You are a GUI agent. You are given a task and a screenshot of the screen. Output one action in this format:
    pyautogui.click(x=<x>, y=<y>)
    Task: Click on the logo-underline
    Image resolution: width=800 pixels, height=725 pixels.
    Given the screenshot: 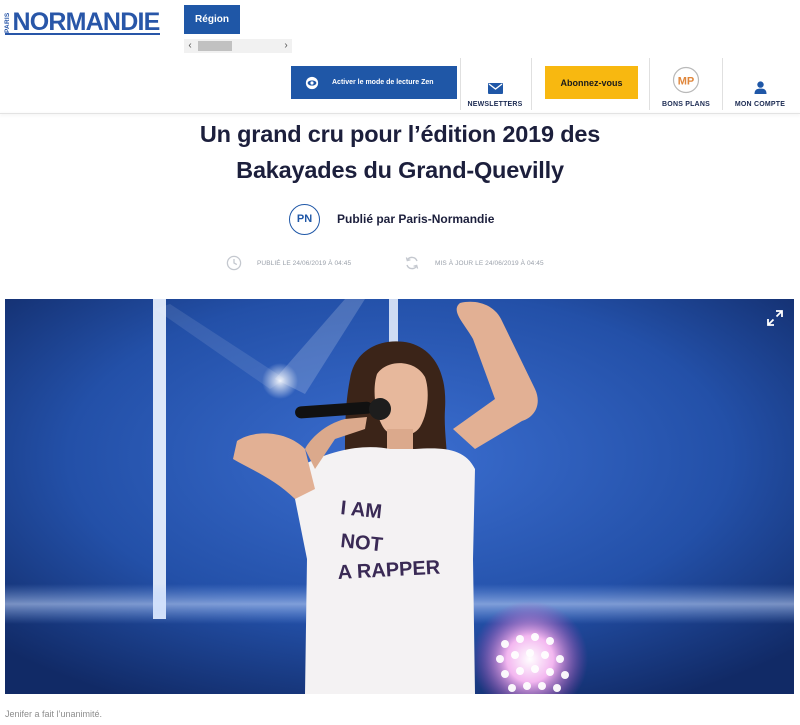 What is the action you would take?
    pyautogui.click(x=82, y=34)
    